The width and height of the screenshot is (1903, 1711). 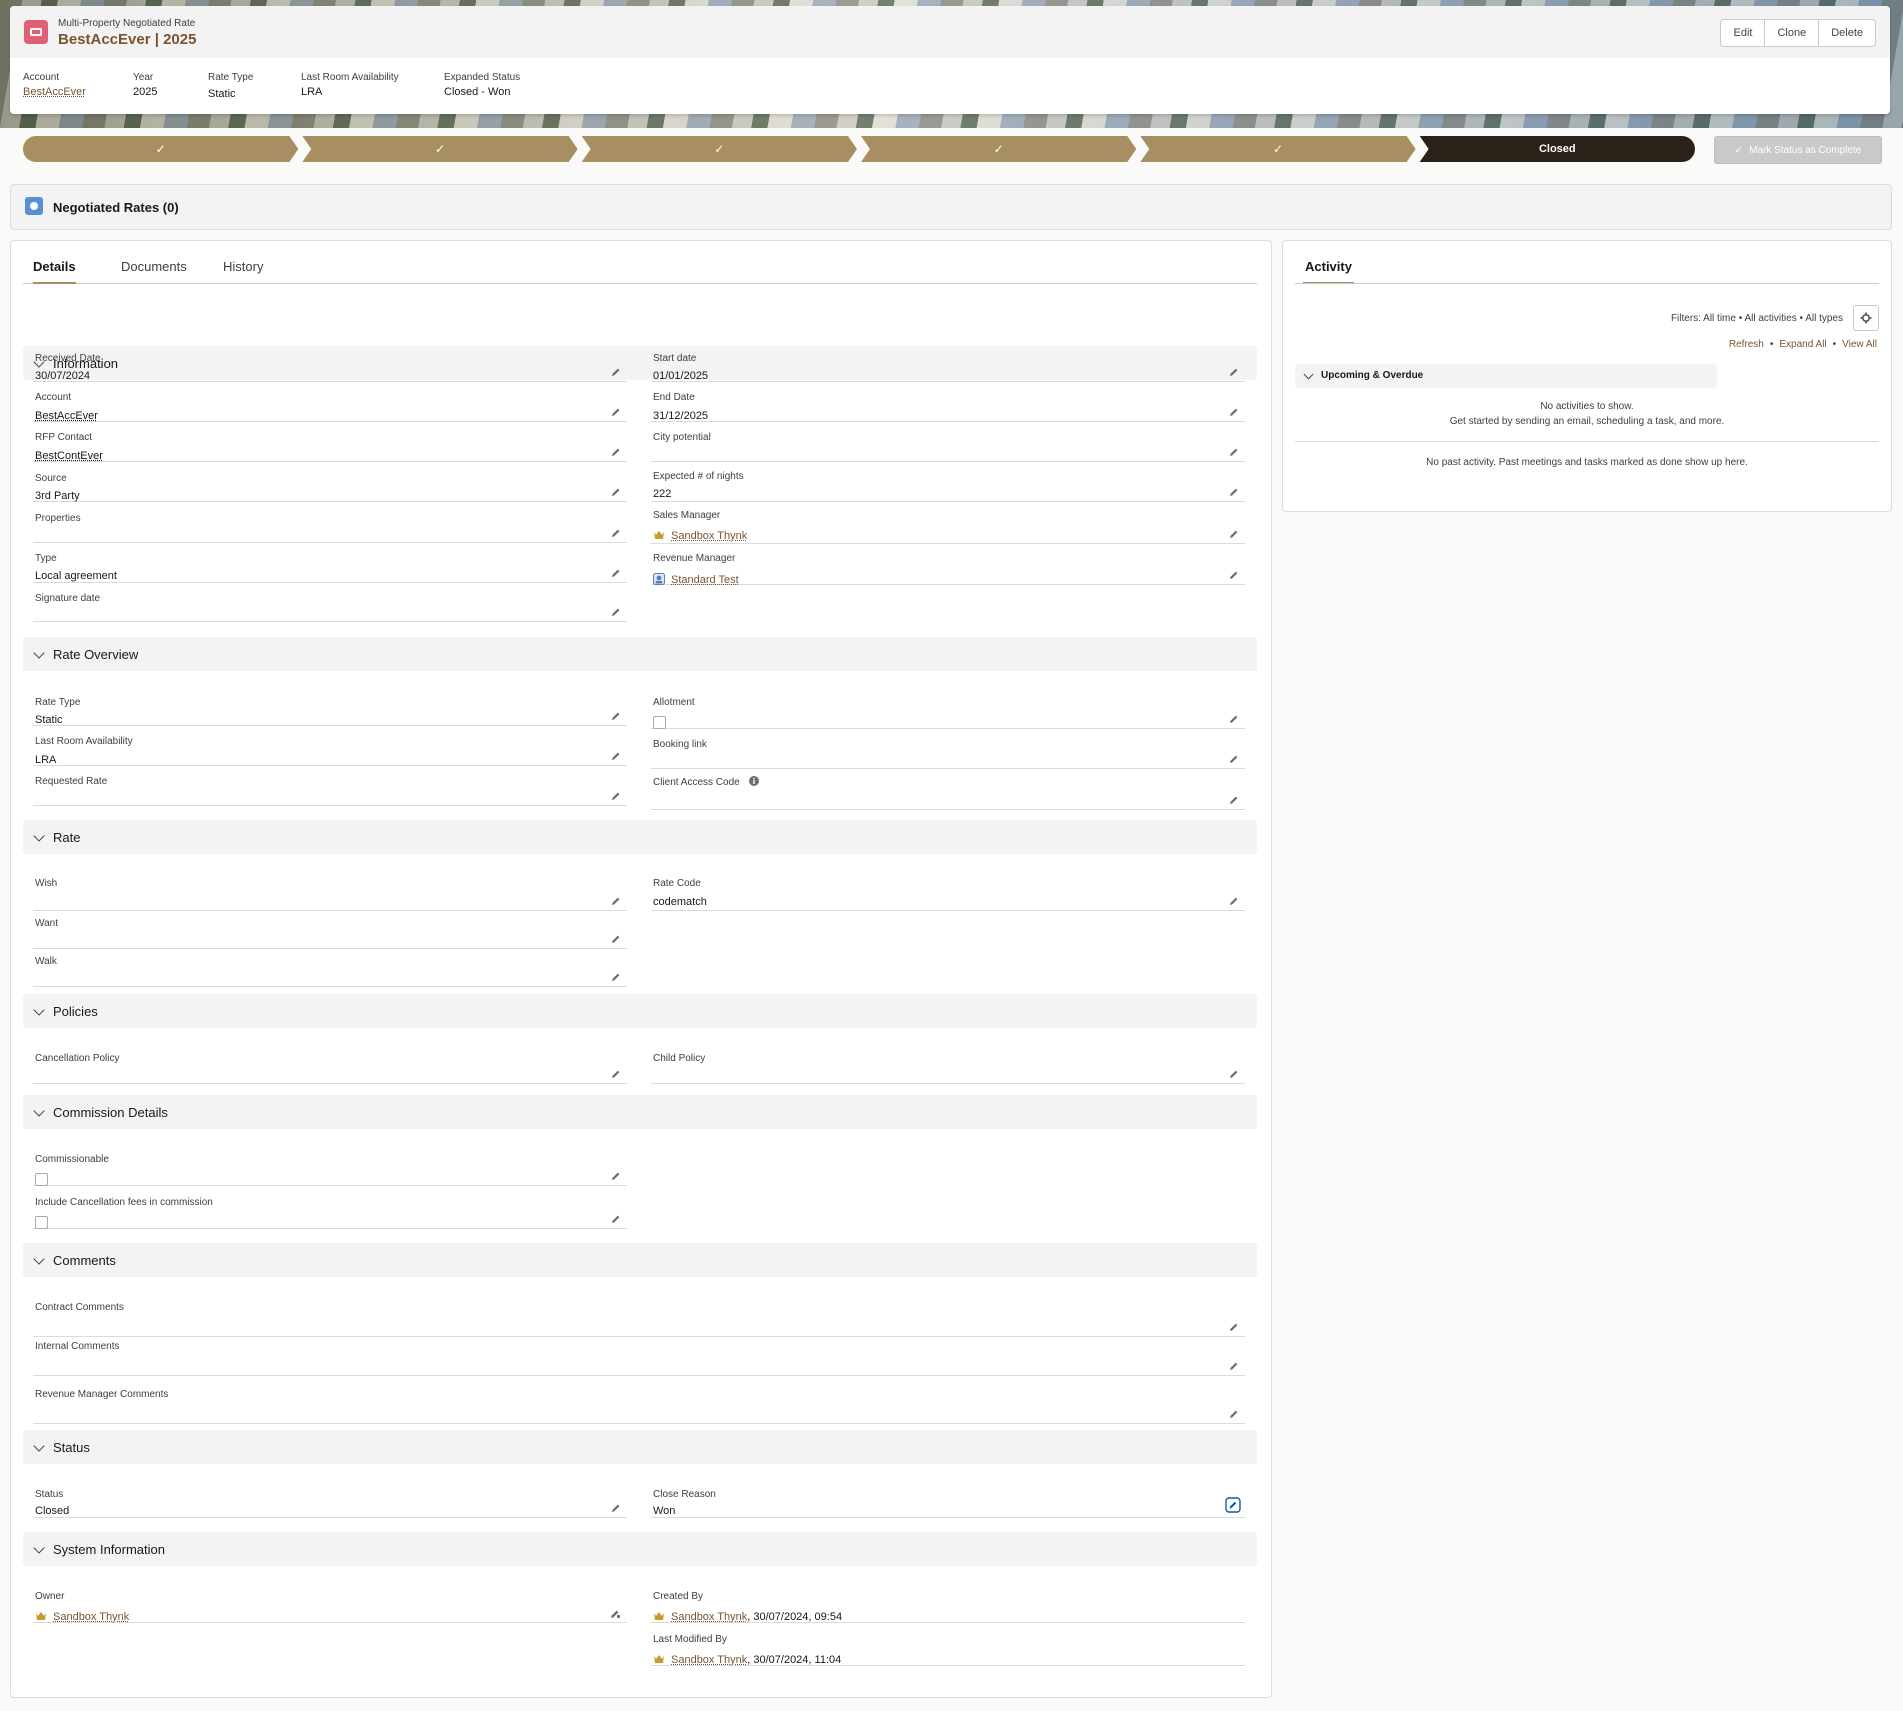 I want to click on mark-status-complete-button: ✓ Mark Status as Complete, so click(x=1798, y=150).